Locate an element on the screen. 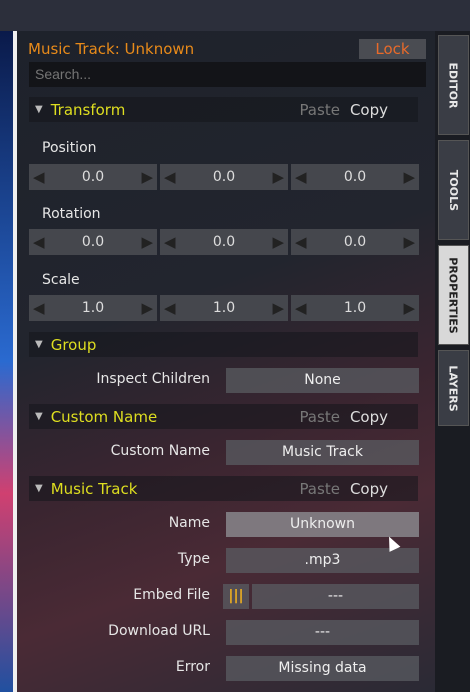 This screenshot has width=470, height=692. custom-name-section-header: ▼ Custom Name Paste Copy is located at coordinates (223, 416).